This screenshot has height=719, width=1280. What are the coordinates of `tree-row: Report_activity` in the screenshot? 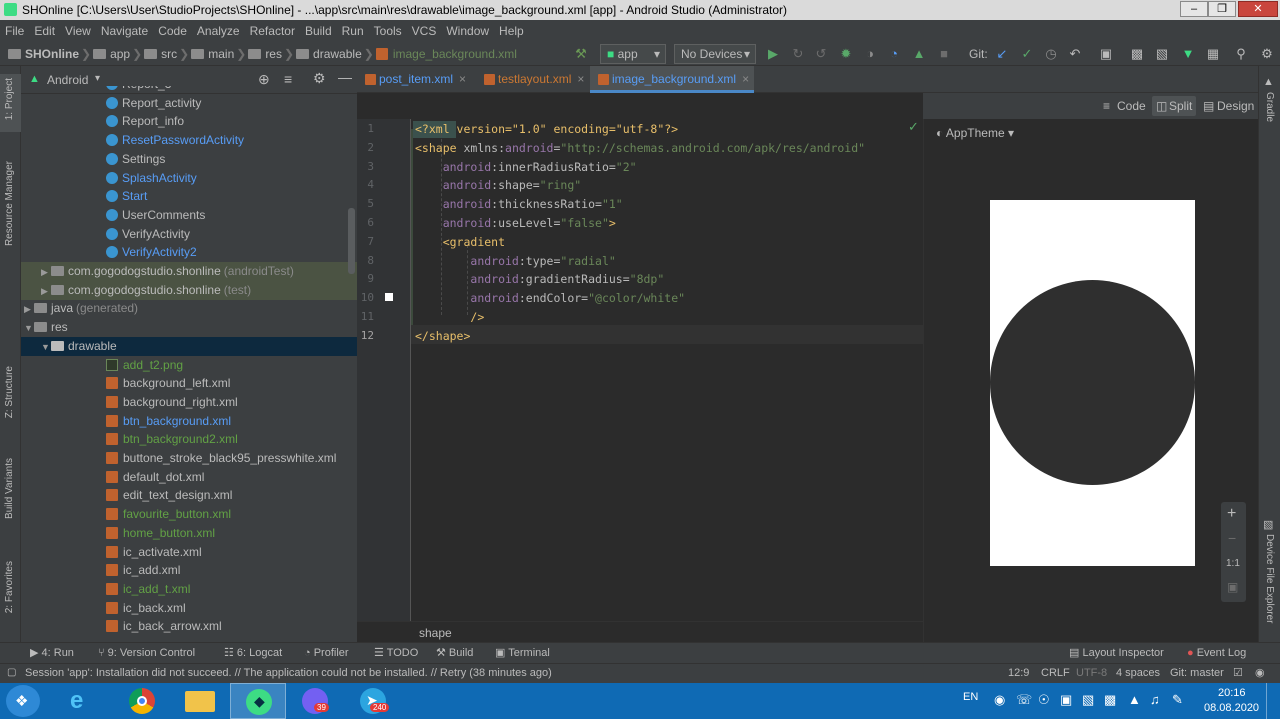 It's located at (189, 103).